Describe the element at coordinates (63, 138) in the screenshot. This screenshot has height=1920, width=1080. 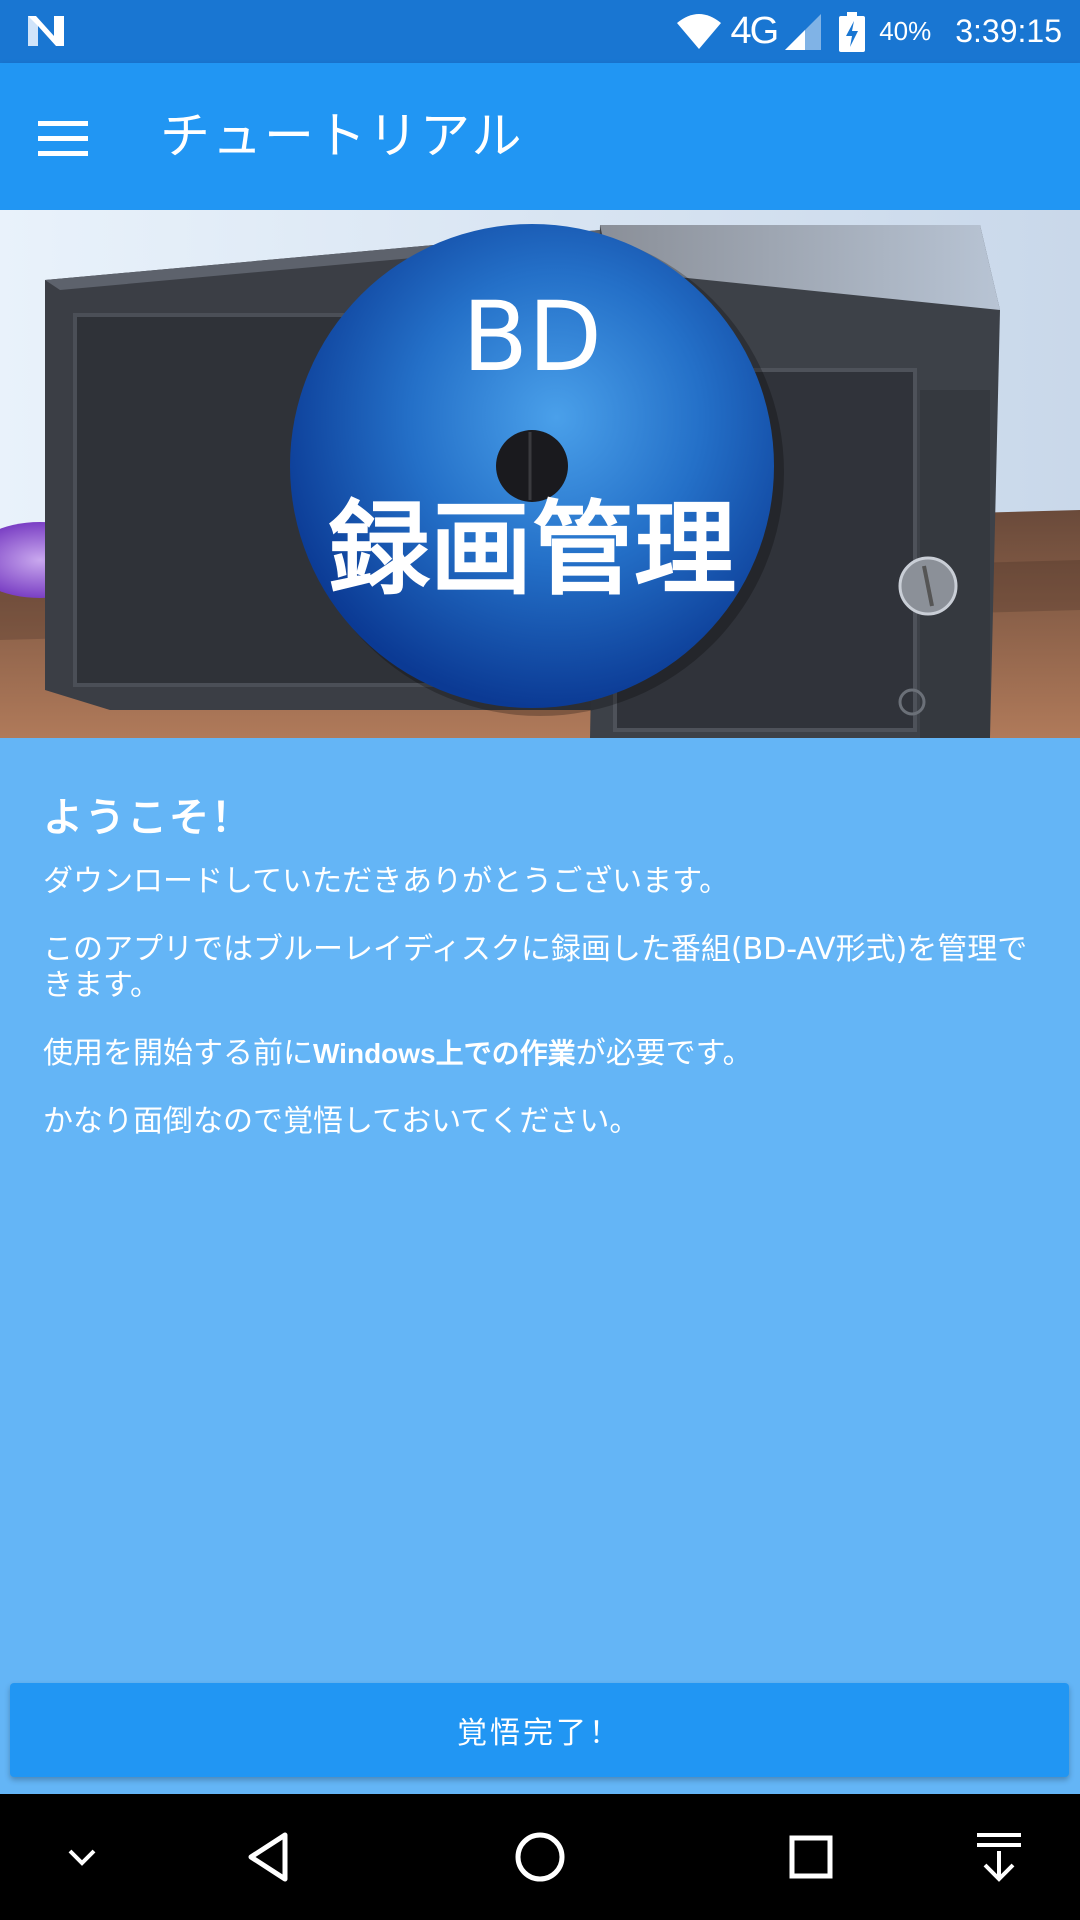
I see `hamburger-menu-icon` at that location.